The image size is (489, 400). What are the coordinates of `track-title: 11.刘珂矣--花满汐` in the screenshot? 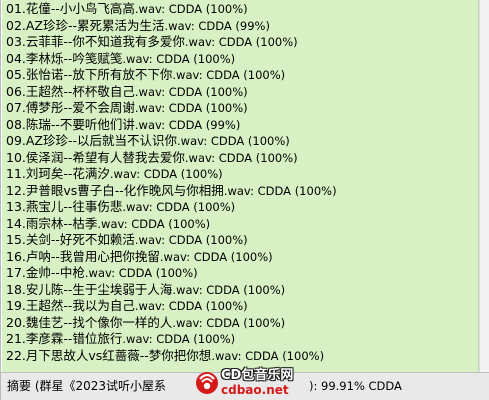 It's located at (58, 173).